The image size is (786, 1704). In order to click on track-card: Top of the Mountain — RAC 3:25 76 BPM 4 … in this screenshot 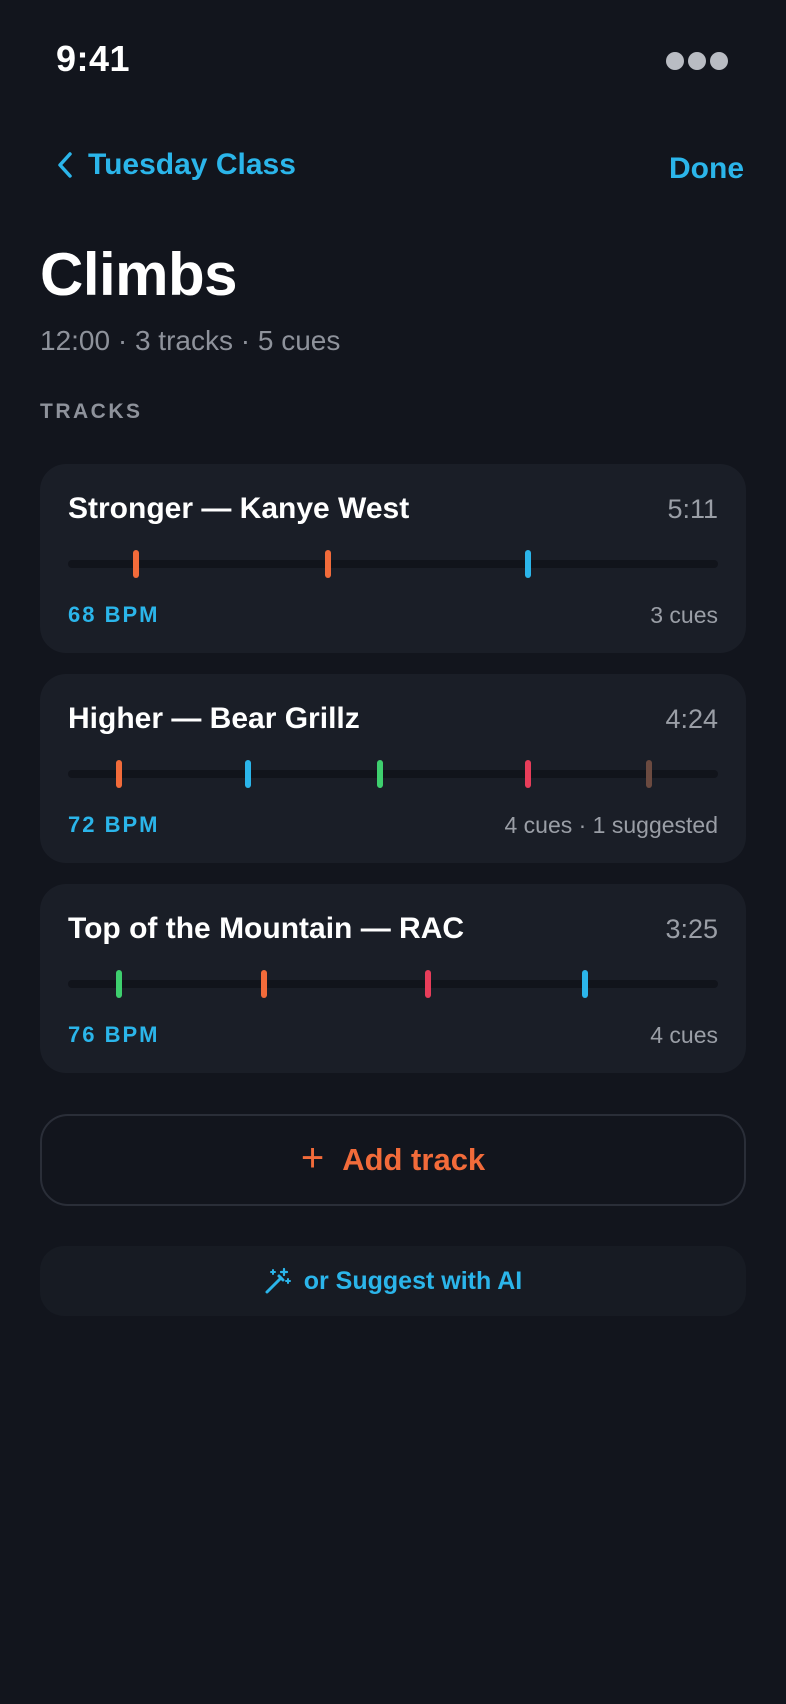, I will do `click(393, 978)`.